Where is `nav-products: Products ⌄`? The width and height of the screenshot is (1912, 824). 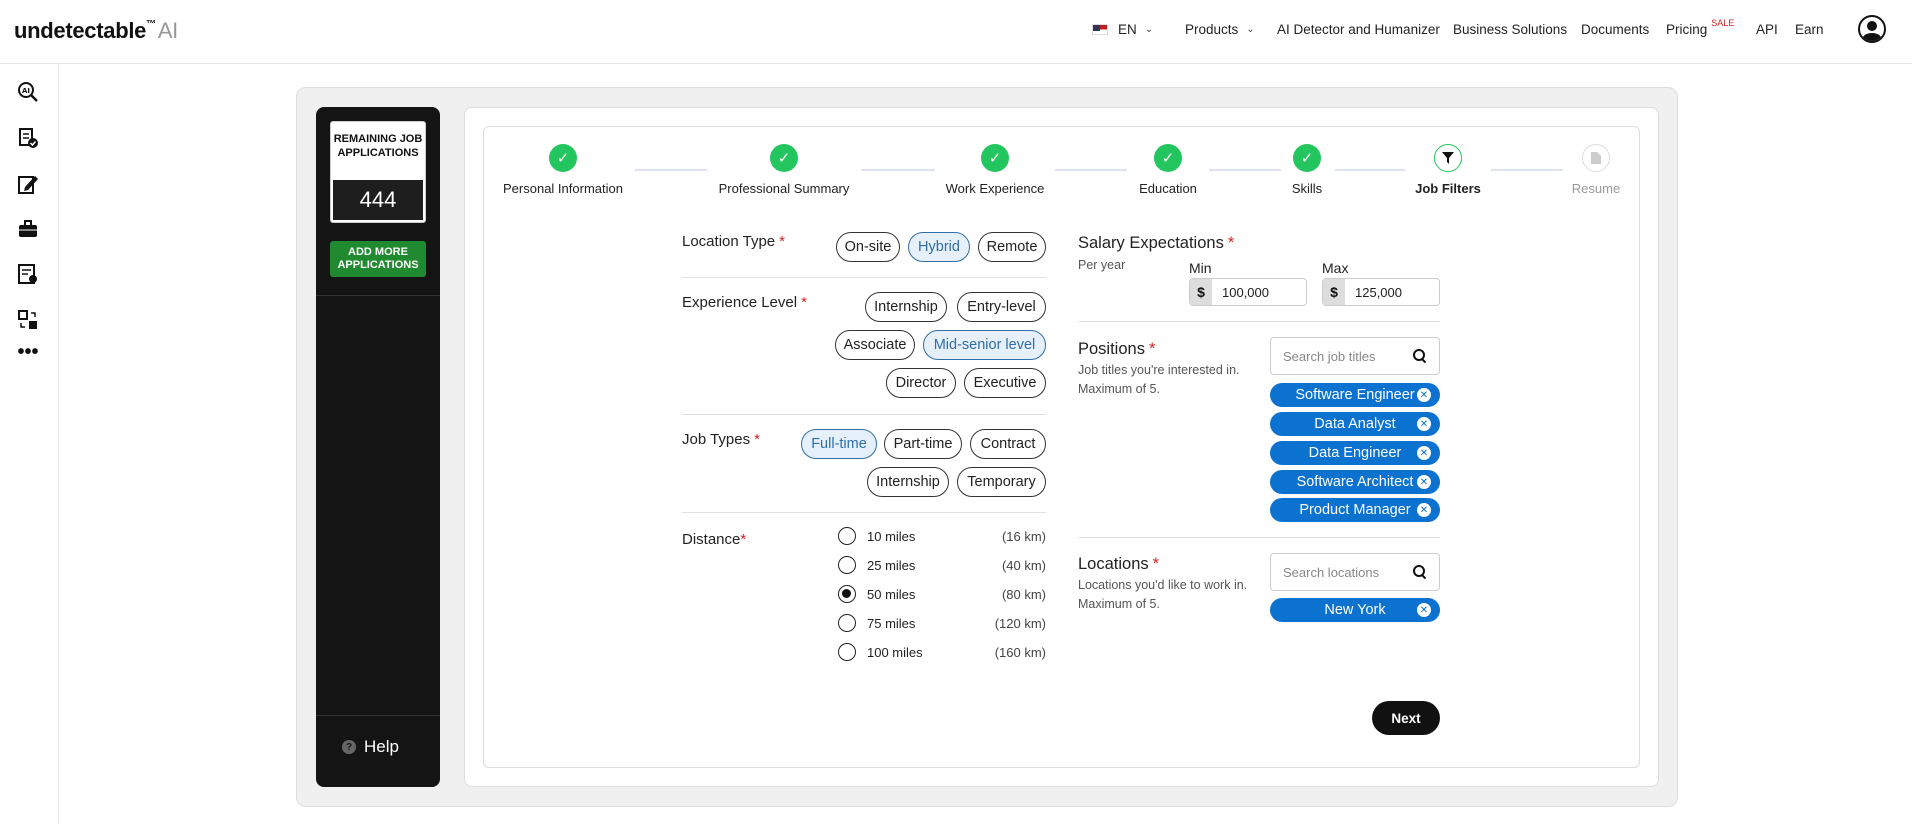
nav-products: Products ⌄ is located at coordinates (1220, 29).